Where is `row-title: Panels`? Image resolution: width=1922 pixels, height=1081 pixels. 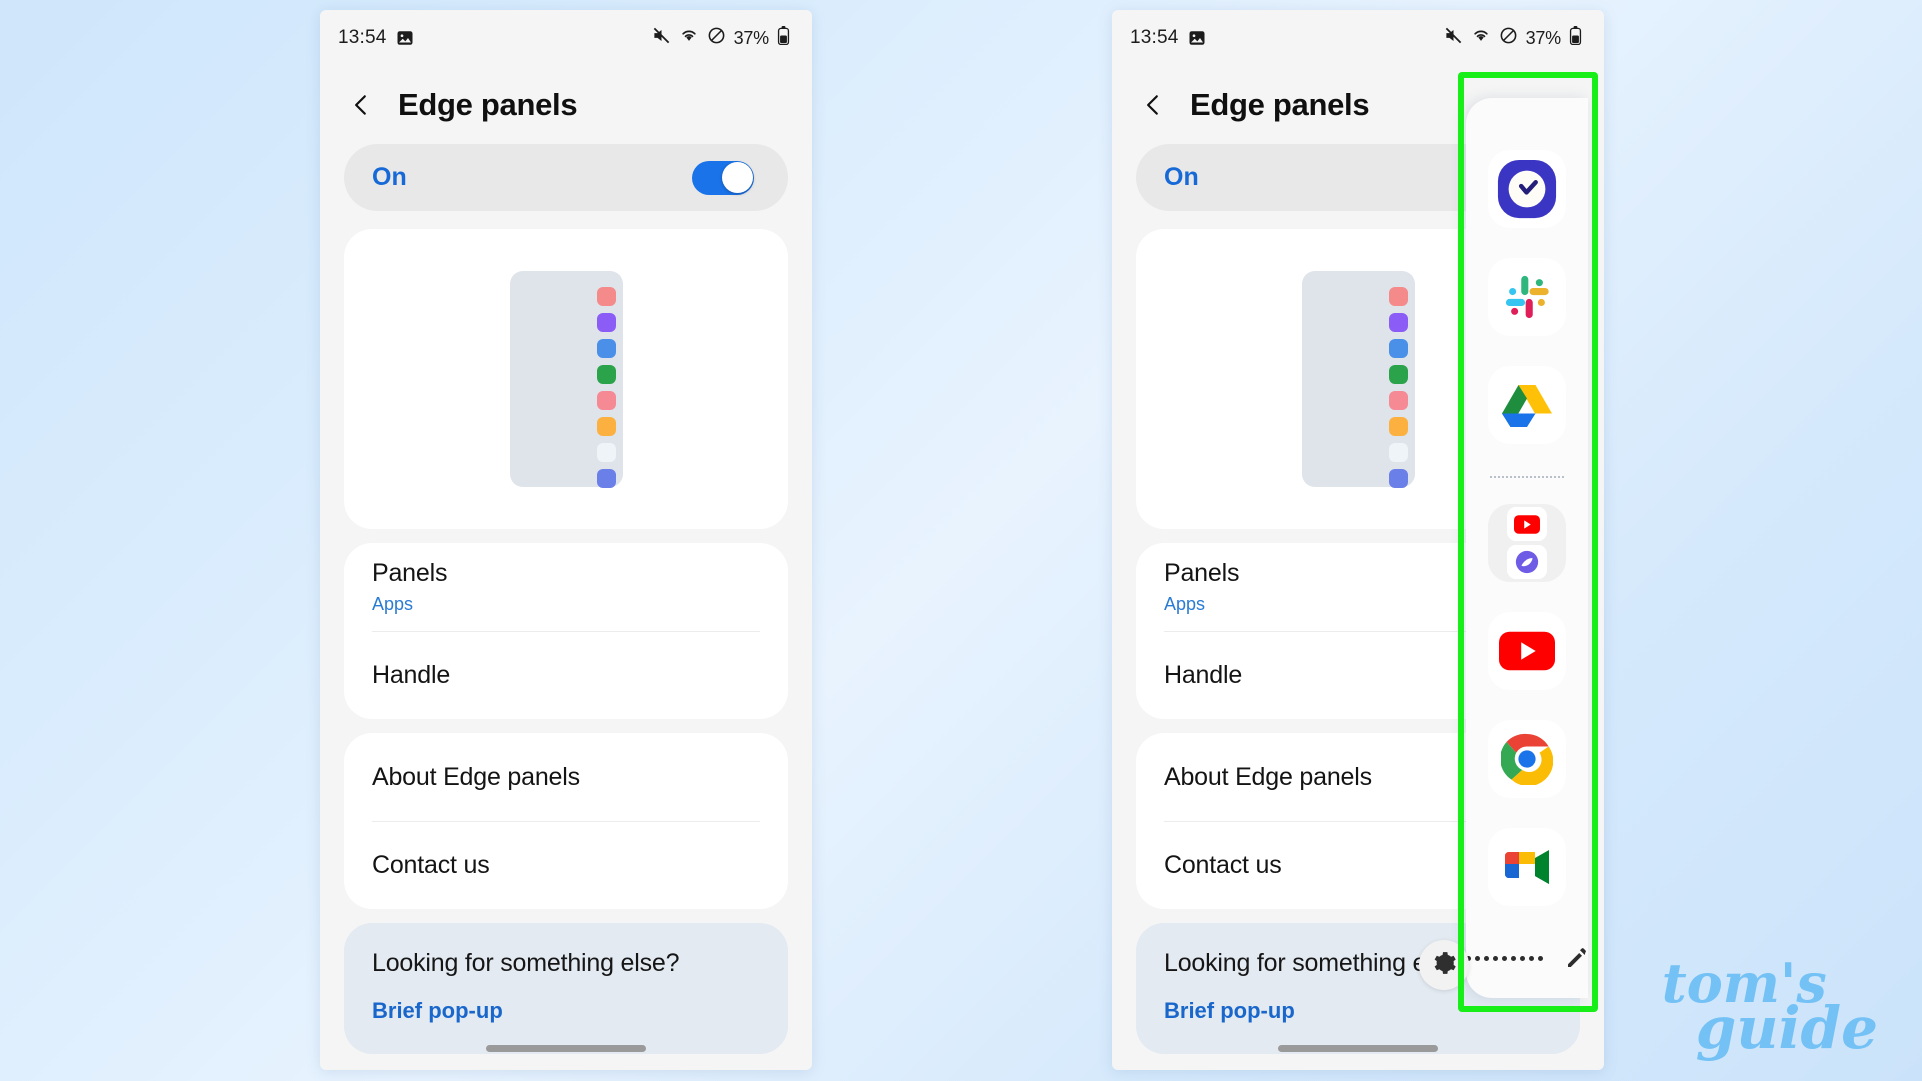 row-title: Panels is located at coordinates (410, 573).